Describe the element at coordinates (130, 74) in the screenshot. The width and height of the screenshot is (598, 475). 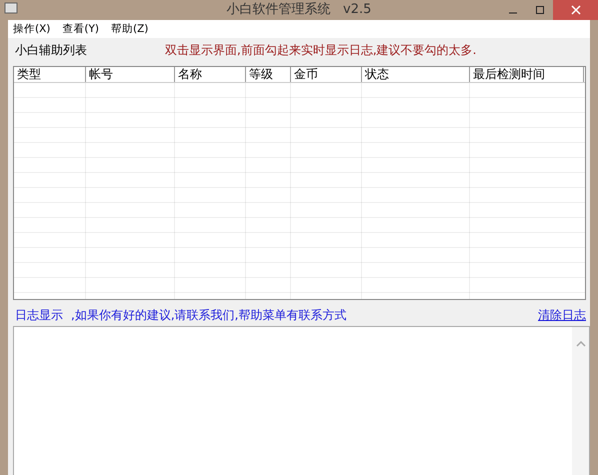
I see `column-header: 帐号` at that location.